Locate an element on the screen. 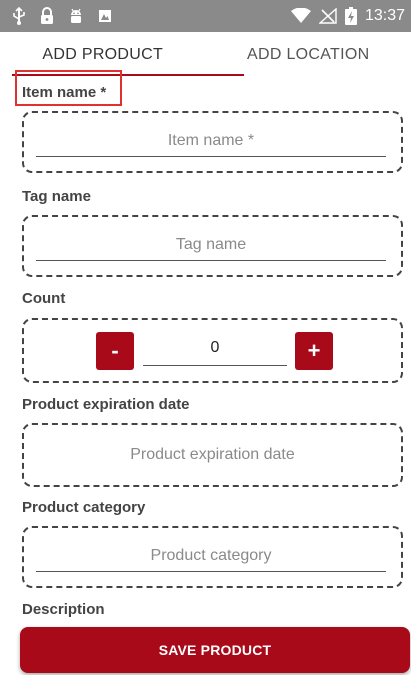  android-icon is located at coordinates (76, 16).